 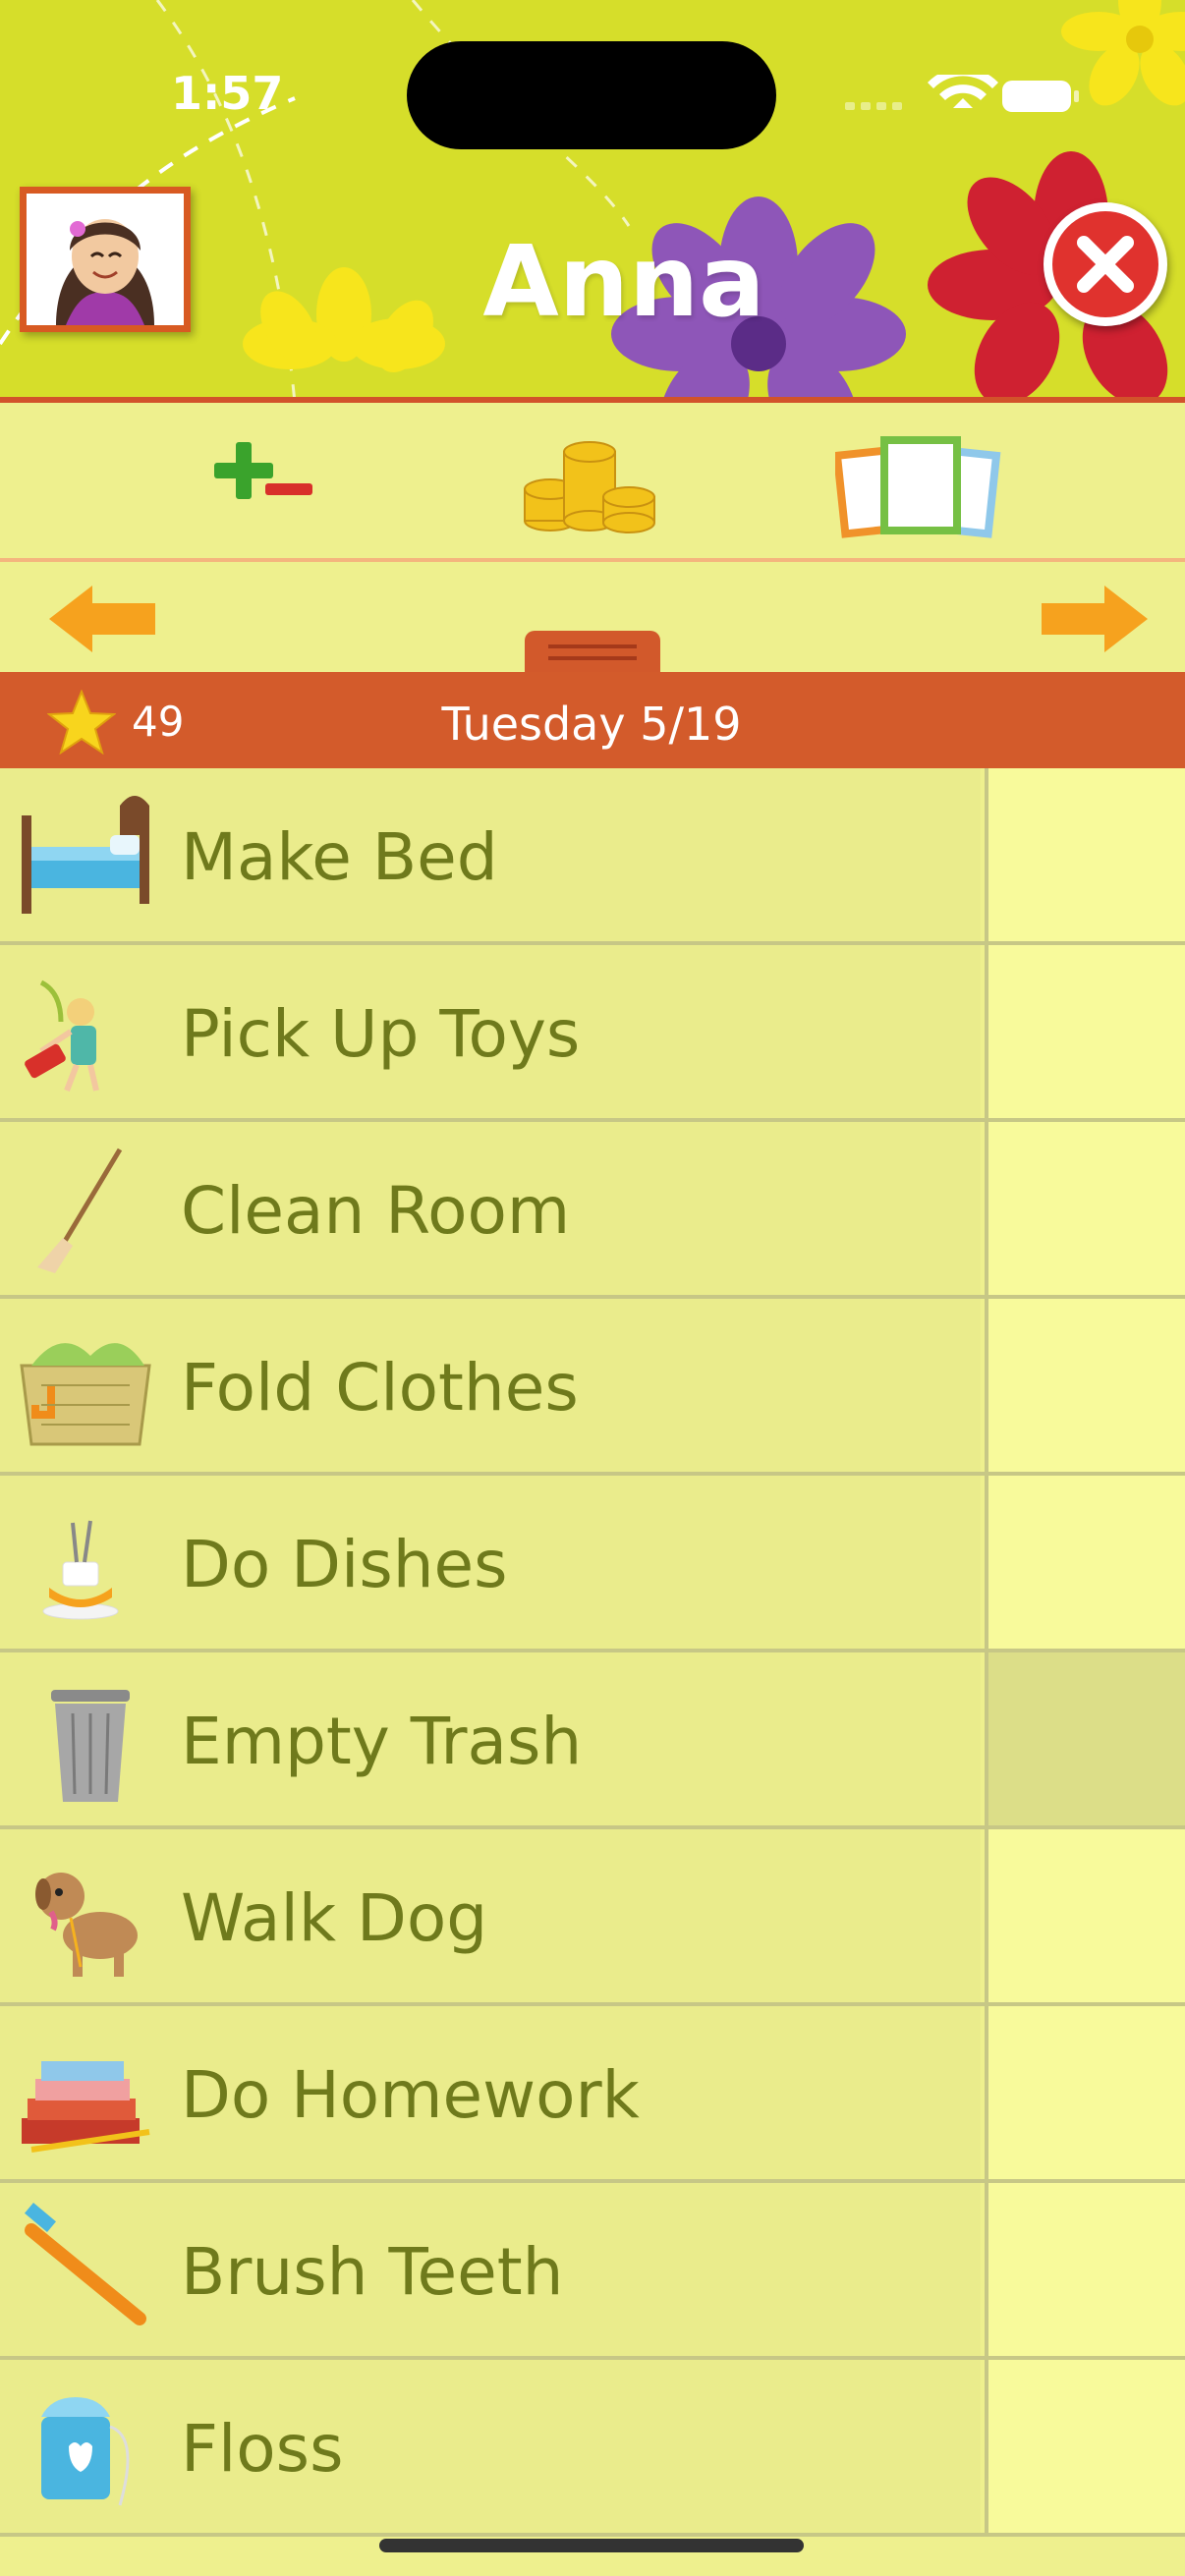 I want to click on chore-row-1: Pick Up Toys, so click(x=592, y=1033).